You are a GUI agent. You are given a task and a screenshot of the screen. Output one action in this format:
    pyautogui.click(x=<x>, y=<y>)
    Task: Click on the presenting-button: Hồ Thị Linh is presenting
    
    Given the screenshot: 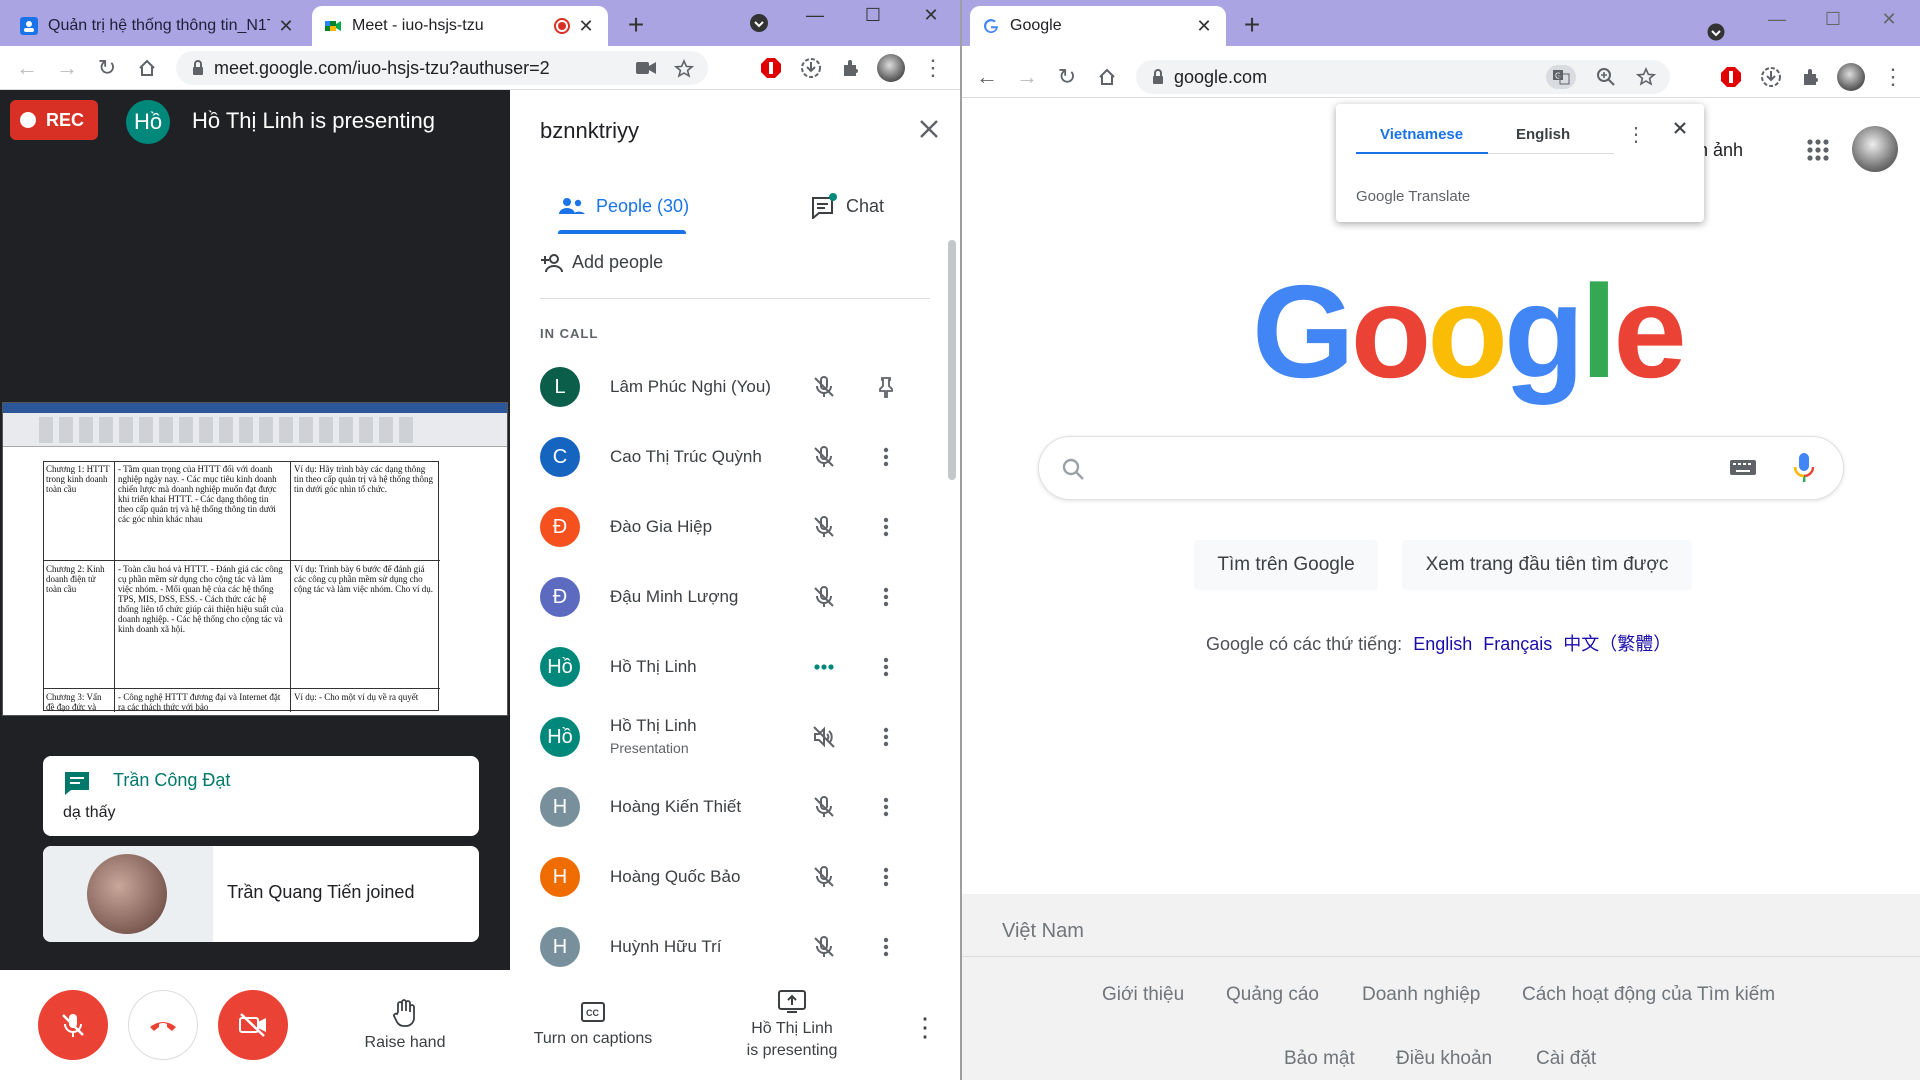 What is the action you would take?
    pyautogui.click(x=792, y=1025)
    